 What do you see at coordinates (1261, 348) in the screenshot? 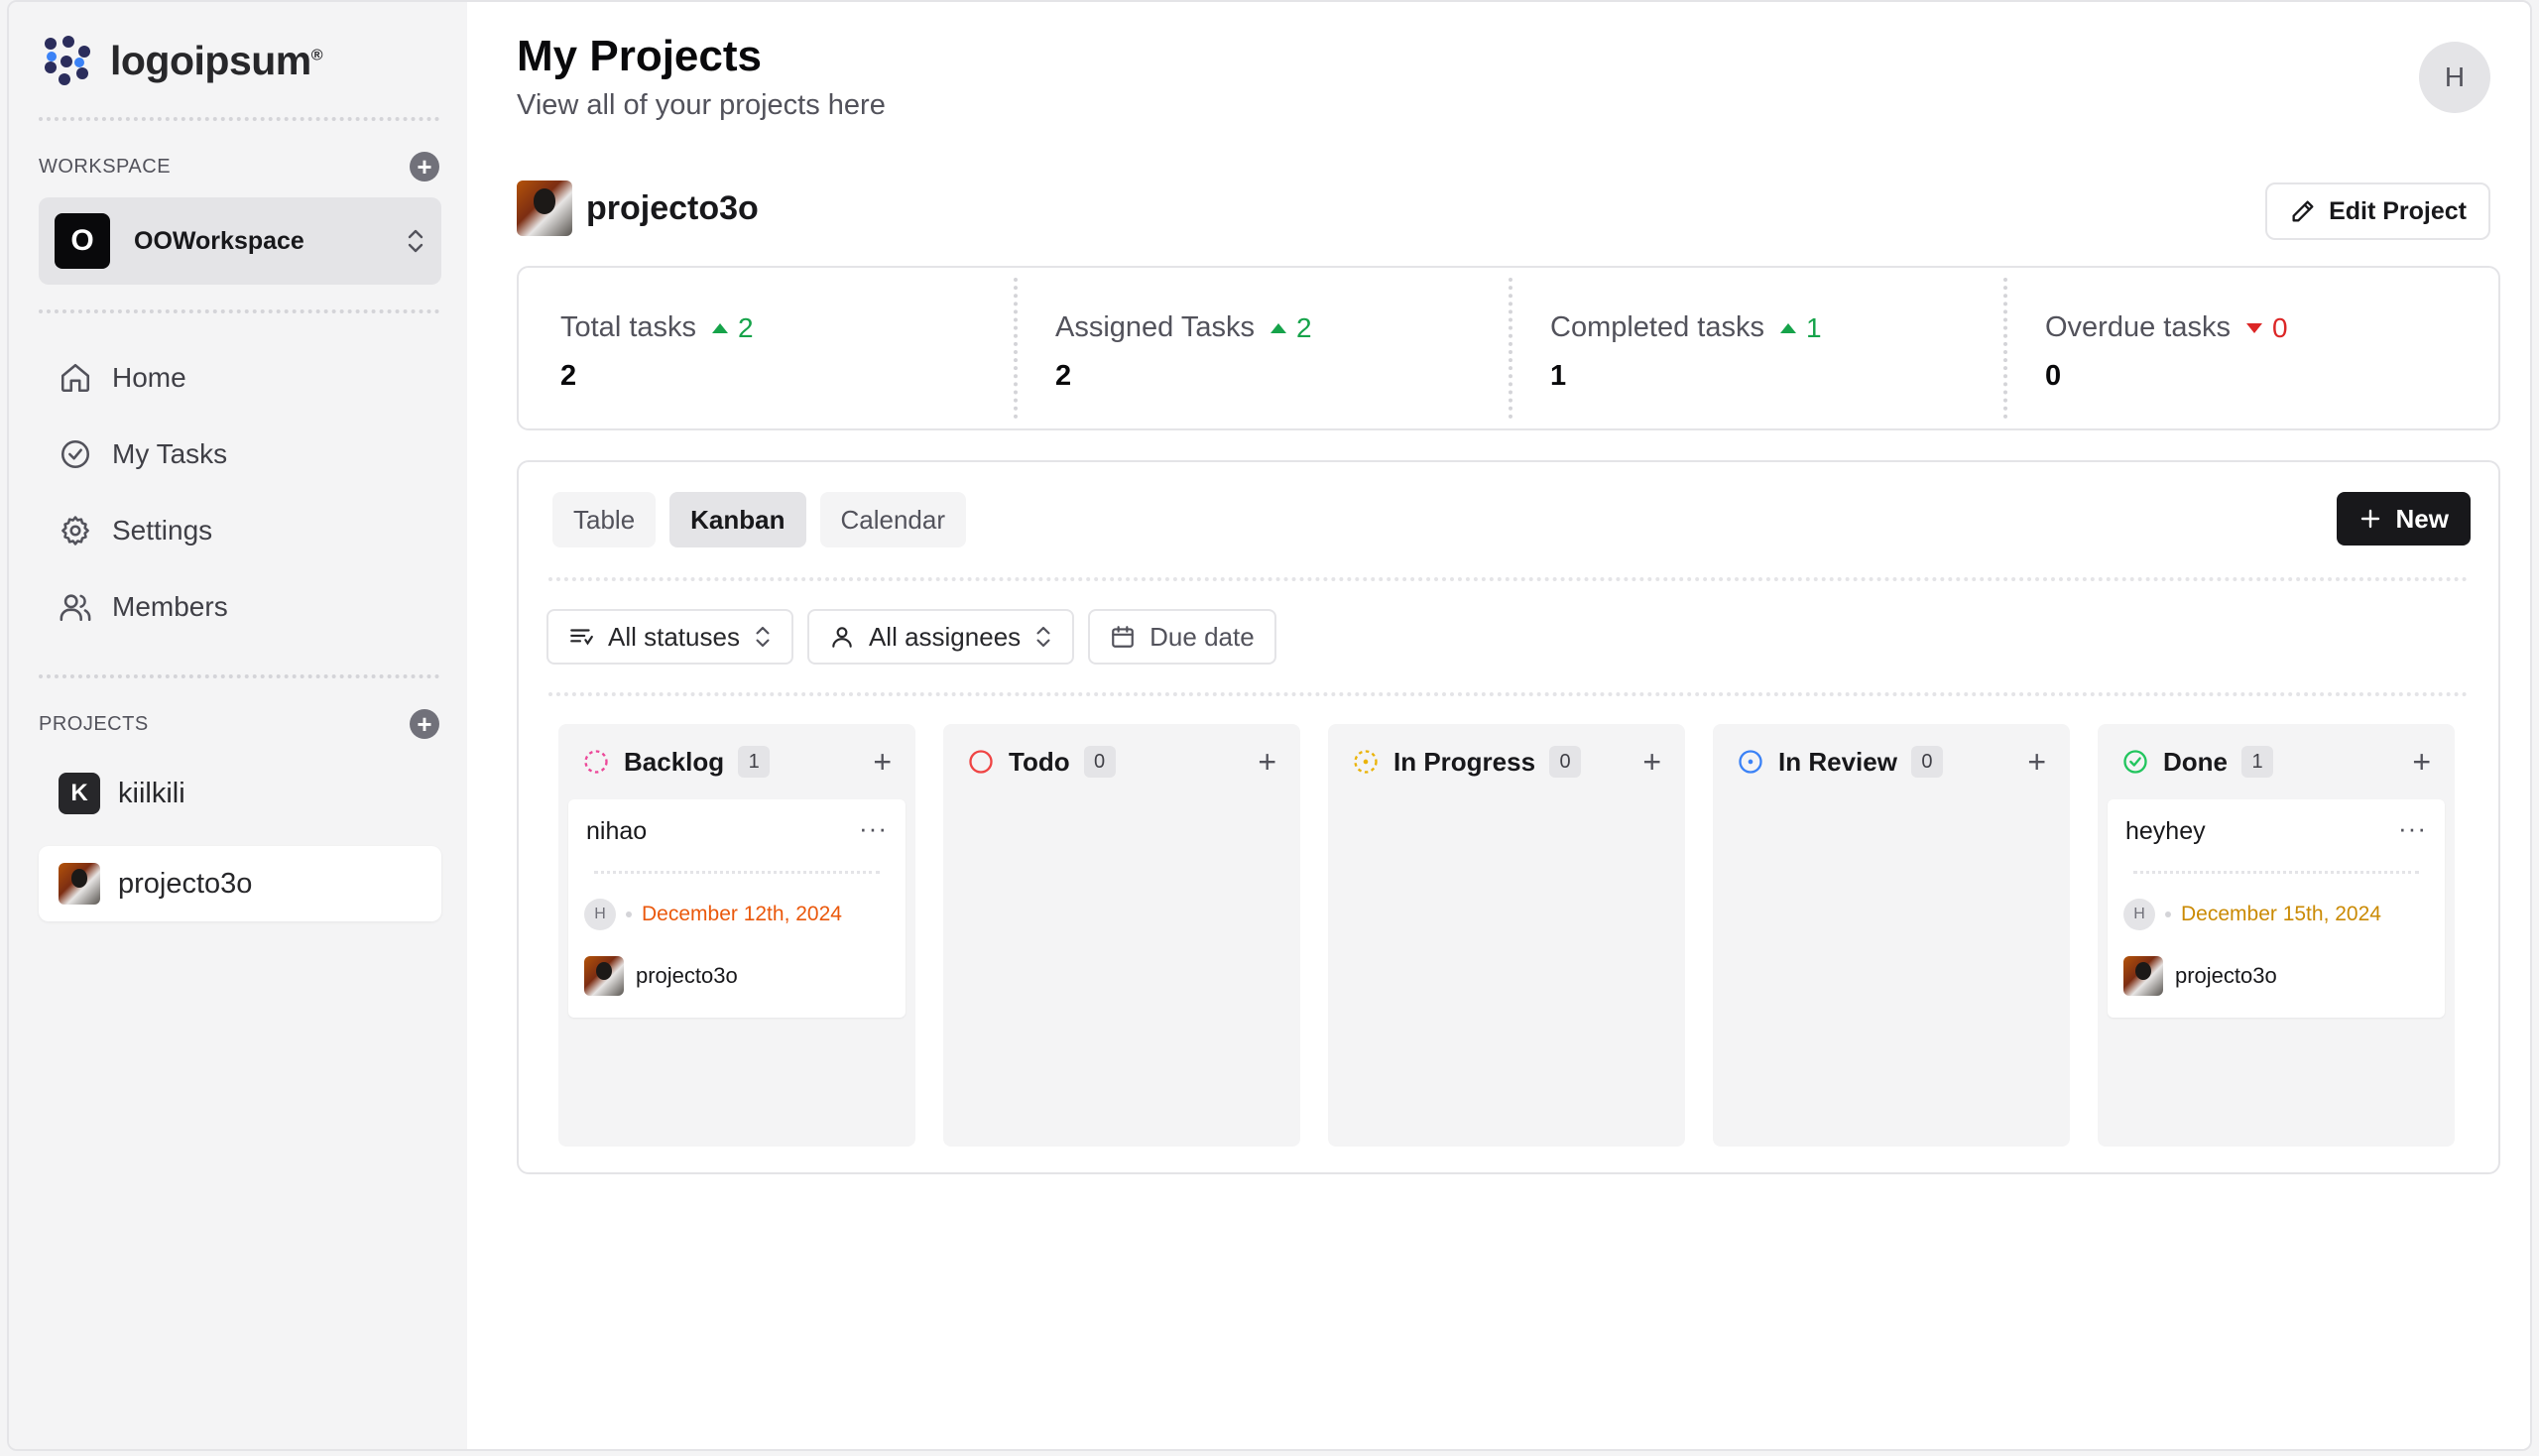
I see `stat-assigned-tasks: Assigned Tasks 2 2` at bounding box center [1261, 348].